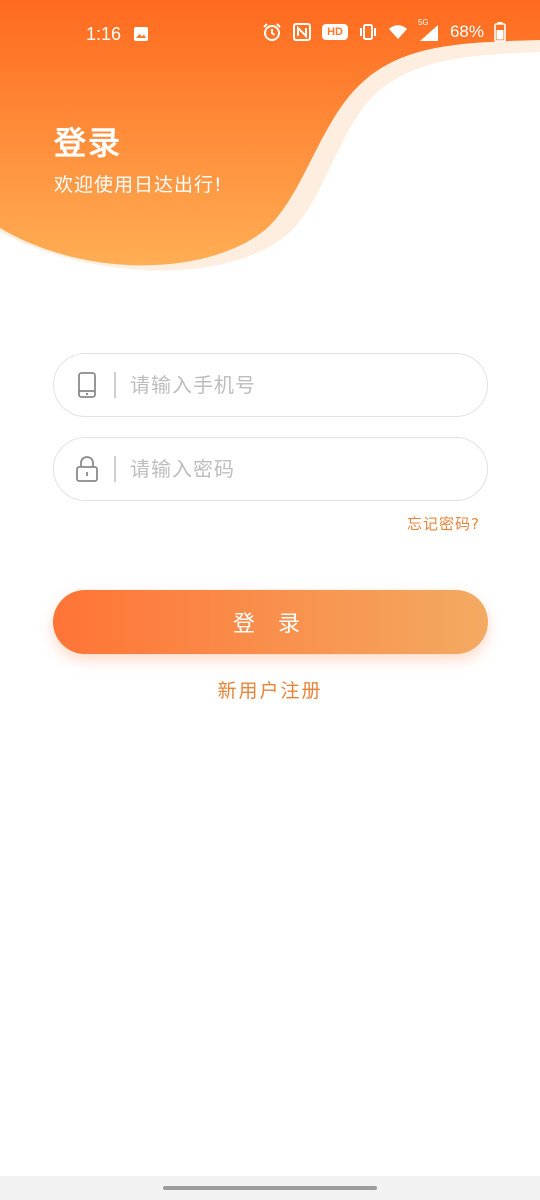 Image resolution: width=540 pixels, height=1200 pixels. I want to click on alarm-icon, so click(272, 32).